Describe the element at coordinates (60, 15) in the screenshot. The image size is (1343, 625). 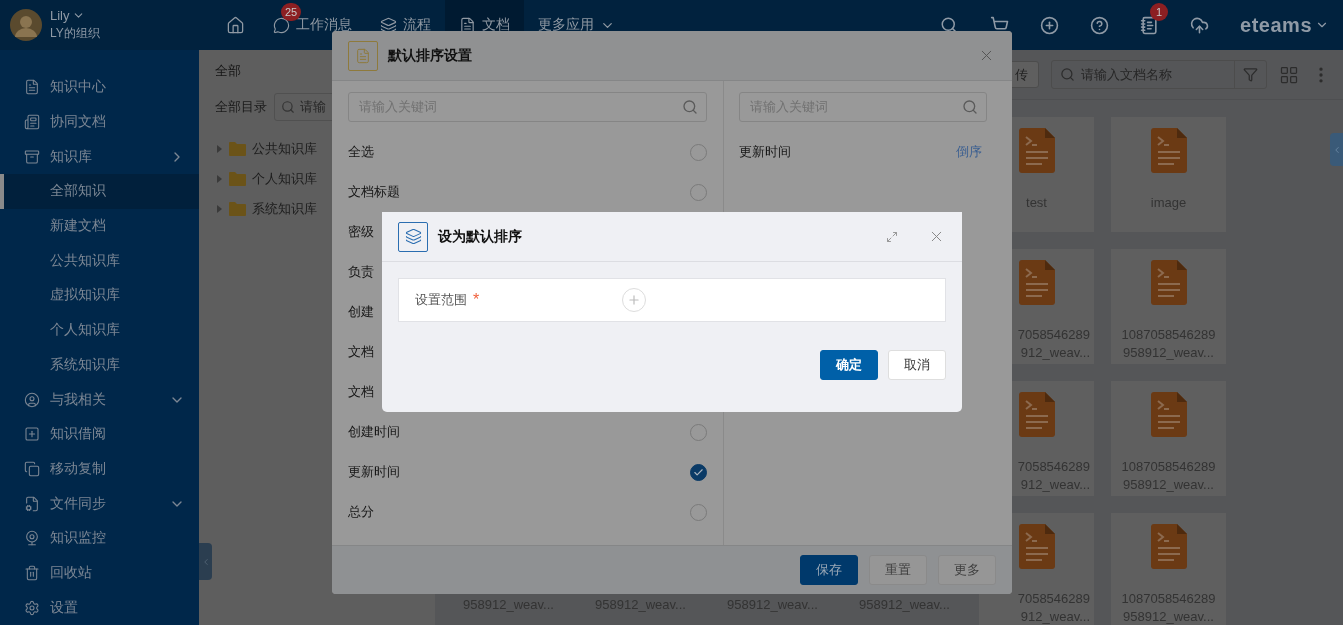
I see `user-name: Lily` at that location.